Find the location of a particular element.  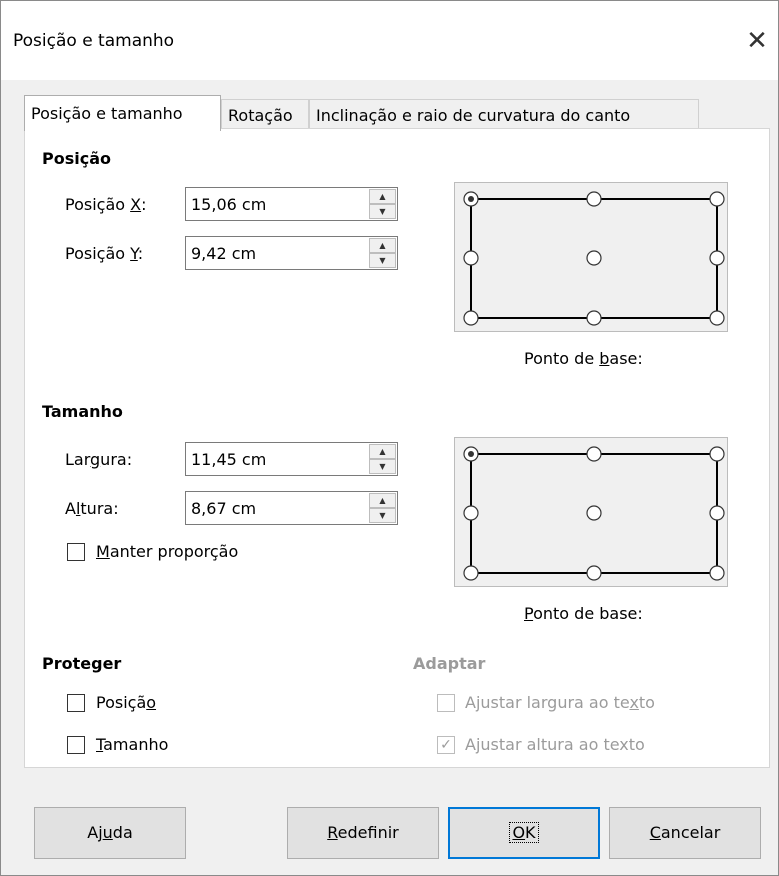

position-y-value: 9,42 cm is located at coordinates (224, 253).